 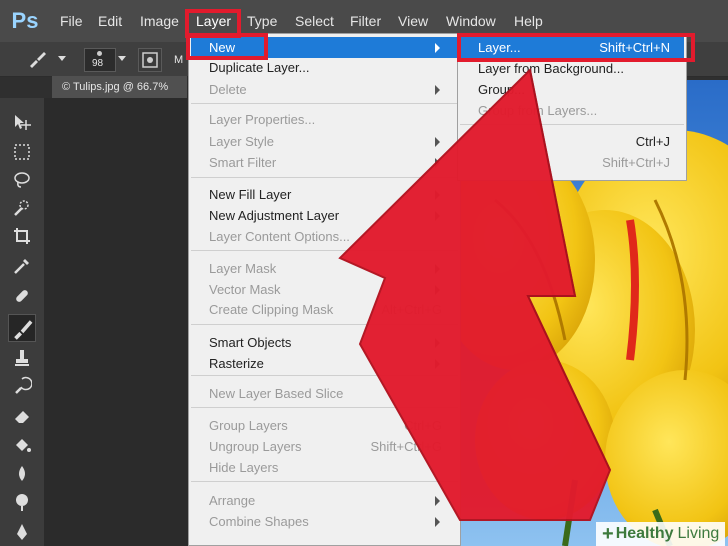 What do you see at coordinates (271, 309) in the screenshot?
I see `menu-item-label: Create Clipping Mask` at bounding box center [271, 309].